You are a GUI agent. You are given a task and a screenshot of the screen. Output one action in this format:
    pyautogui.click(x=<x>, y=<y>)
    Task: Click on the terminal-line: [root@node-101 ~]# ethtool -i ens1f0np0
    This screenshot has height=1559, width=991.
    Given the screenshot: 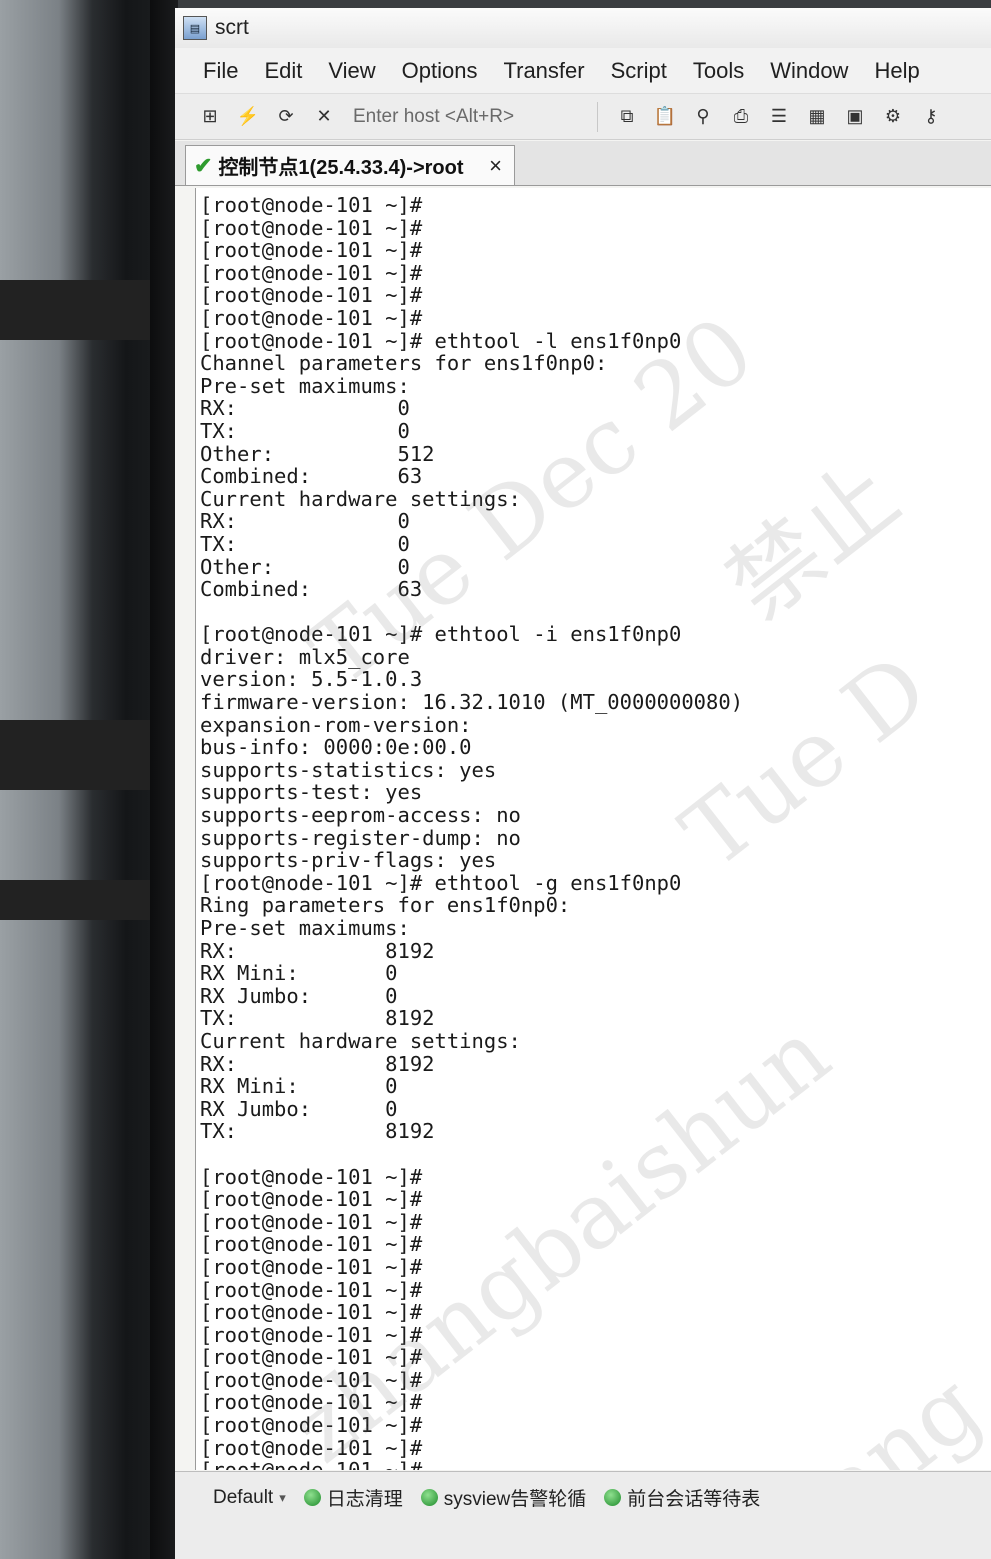 What is the action you would take?
    pyautogui.click(x=441, y=634)
    